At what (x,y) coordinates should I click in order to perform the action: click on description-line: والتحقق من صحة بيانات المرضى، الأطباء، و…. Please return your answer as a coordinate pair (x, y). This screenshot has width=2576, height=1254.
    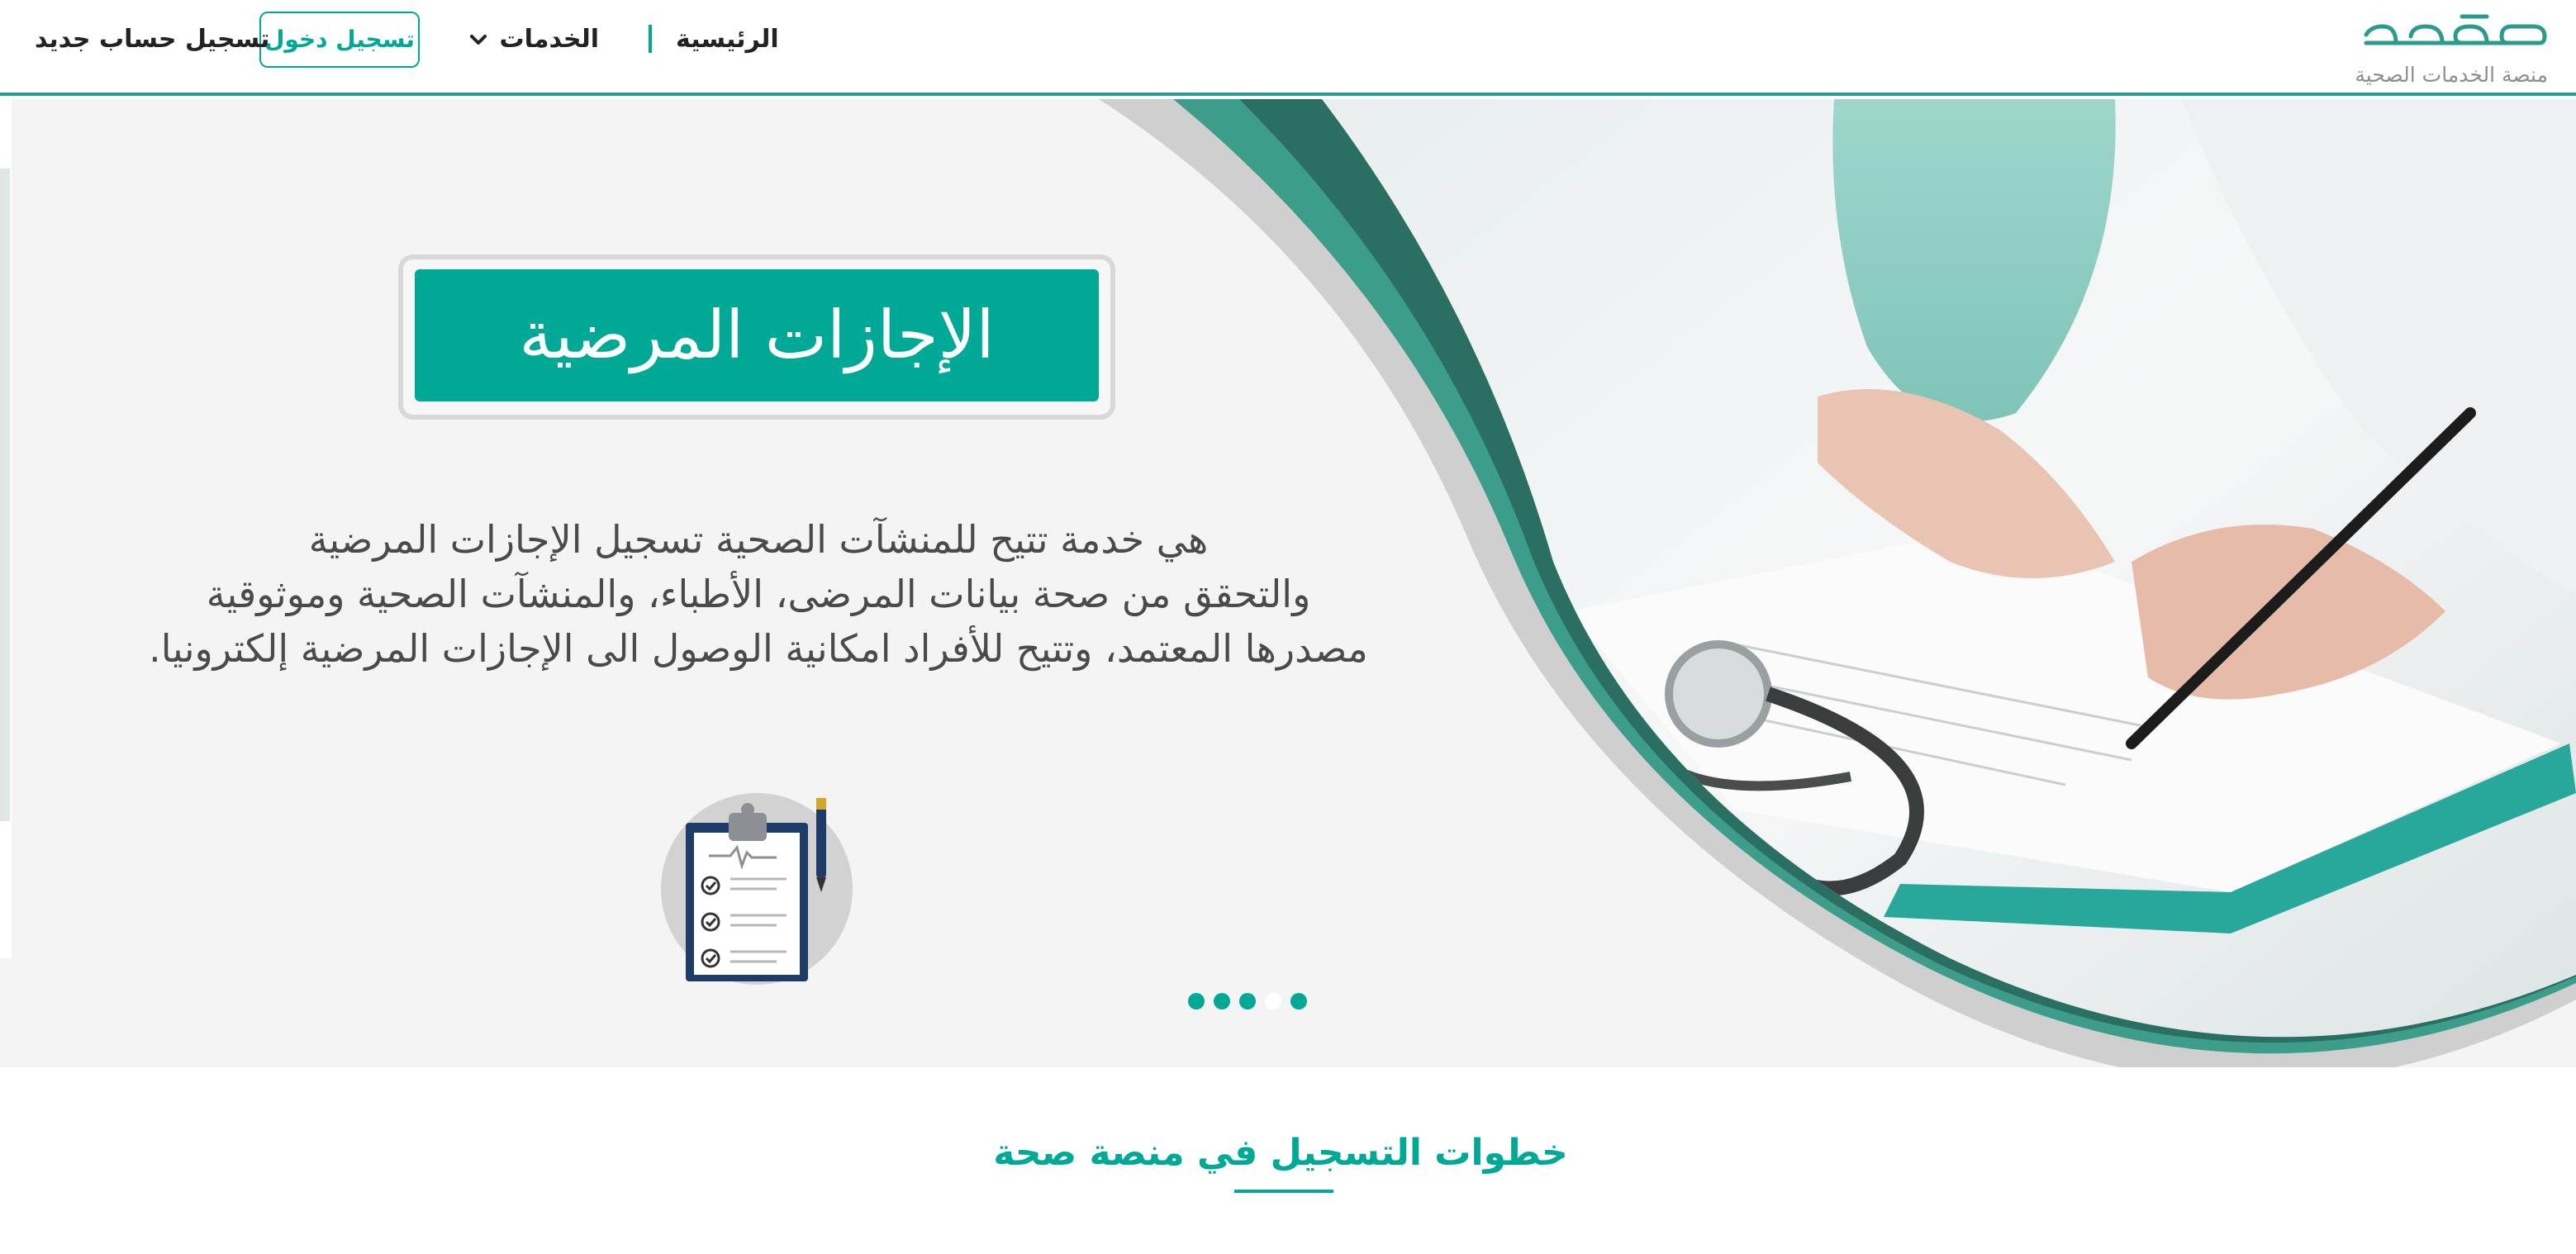
    Looking at the image, I should click on (758, 594).